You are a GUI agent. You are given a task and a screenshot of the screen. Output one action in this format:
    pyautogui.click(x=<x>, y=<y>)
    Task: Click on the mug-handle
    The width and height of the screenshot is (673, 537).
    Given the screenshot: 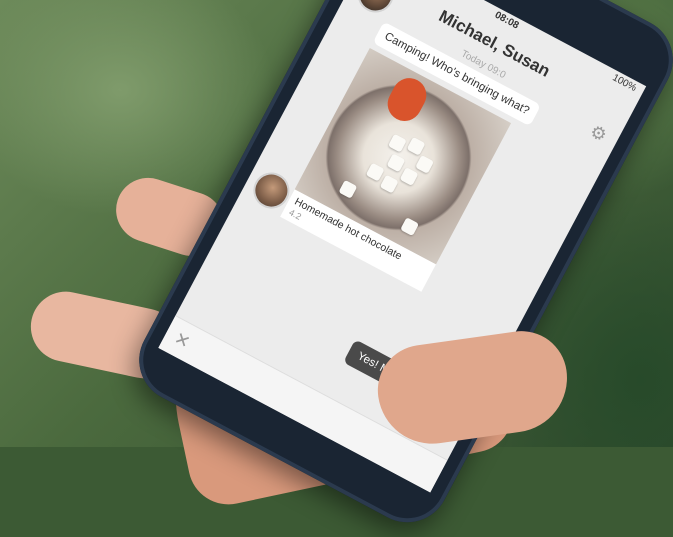 What is the action you would take?
    pyautogui.click(x=407, y=99)
    